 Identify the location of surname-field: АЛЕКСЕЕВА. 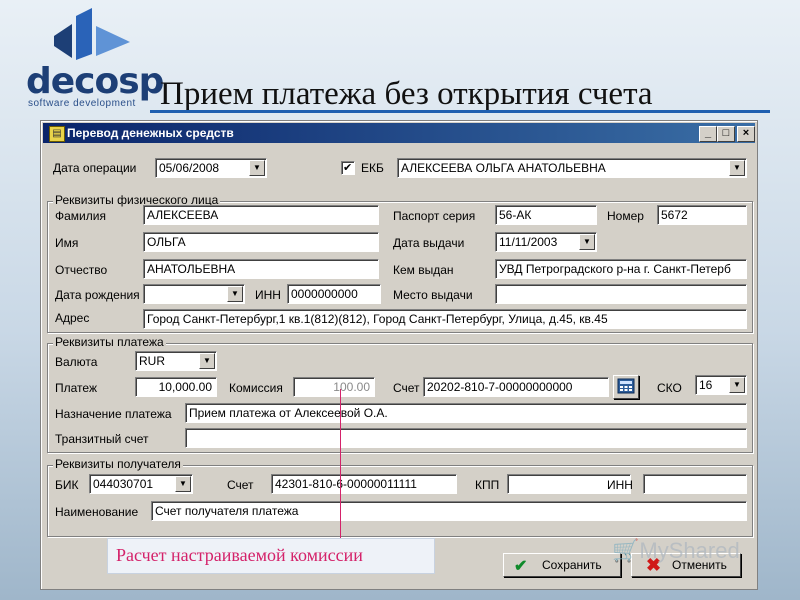
(261, 215).